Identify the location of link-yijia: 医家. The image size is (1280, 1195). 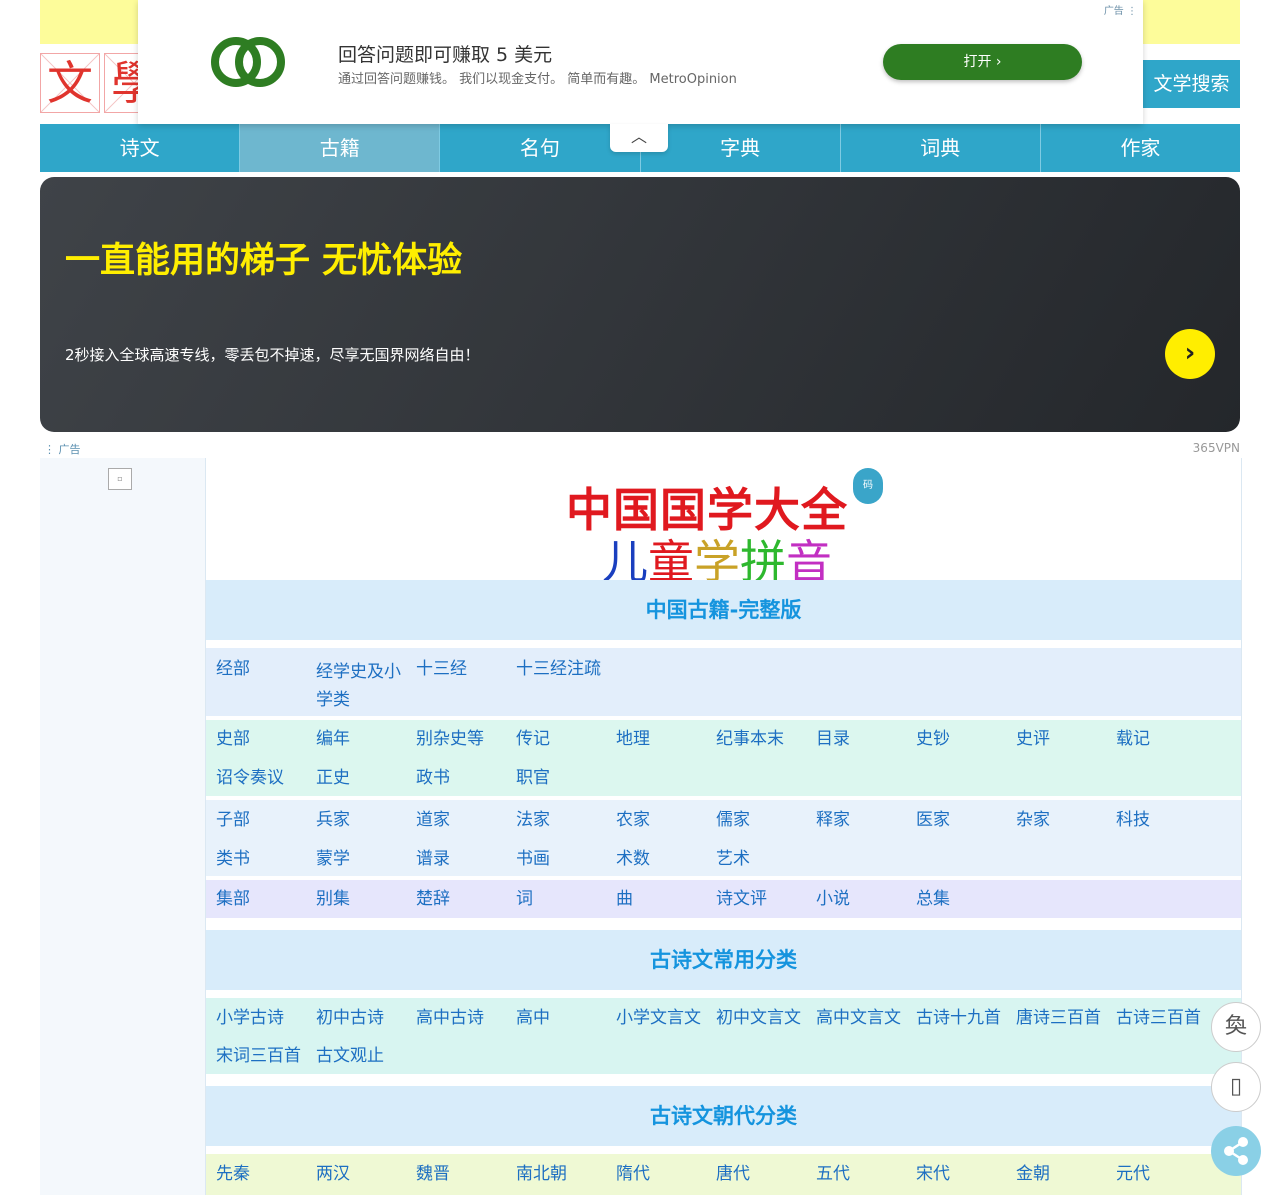
(933, 820).